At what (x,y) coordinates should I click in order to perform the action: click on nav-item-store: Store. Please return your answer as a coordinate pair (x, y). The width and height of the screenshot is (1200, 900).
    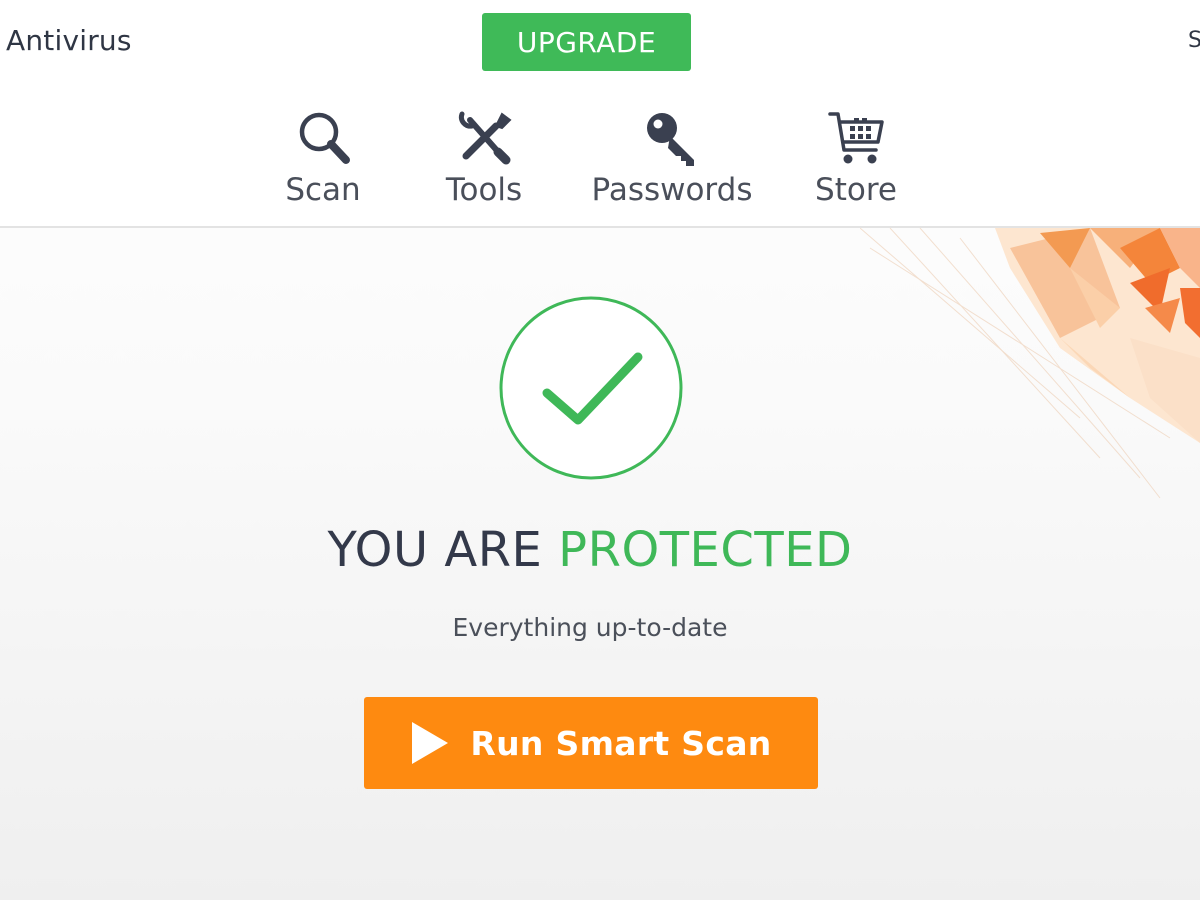
    Looking at the image, I should click on (856, 161).